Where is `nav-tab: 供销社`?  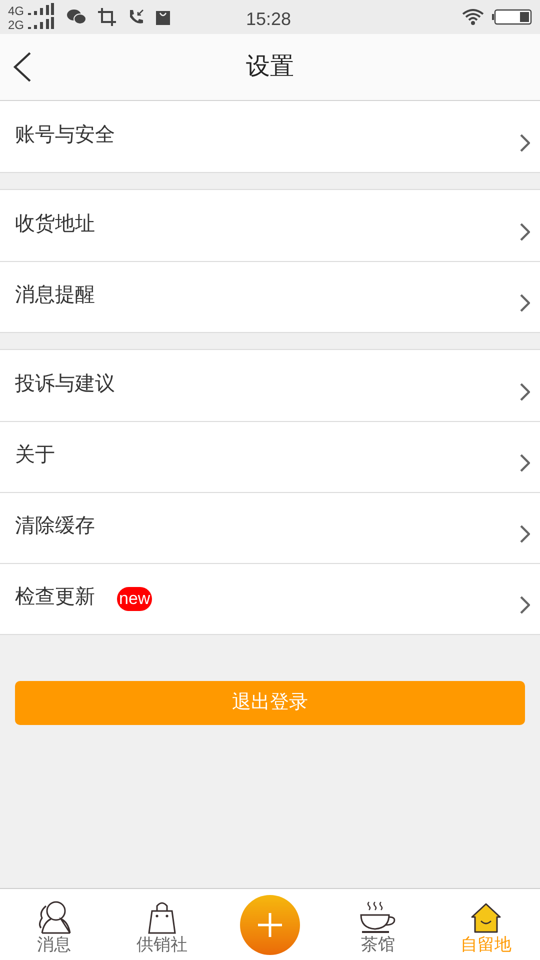
nav-tab: 供销社 is located at coordinates (162, 924).